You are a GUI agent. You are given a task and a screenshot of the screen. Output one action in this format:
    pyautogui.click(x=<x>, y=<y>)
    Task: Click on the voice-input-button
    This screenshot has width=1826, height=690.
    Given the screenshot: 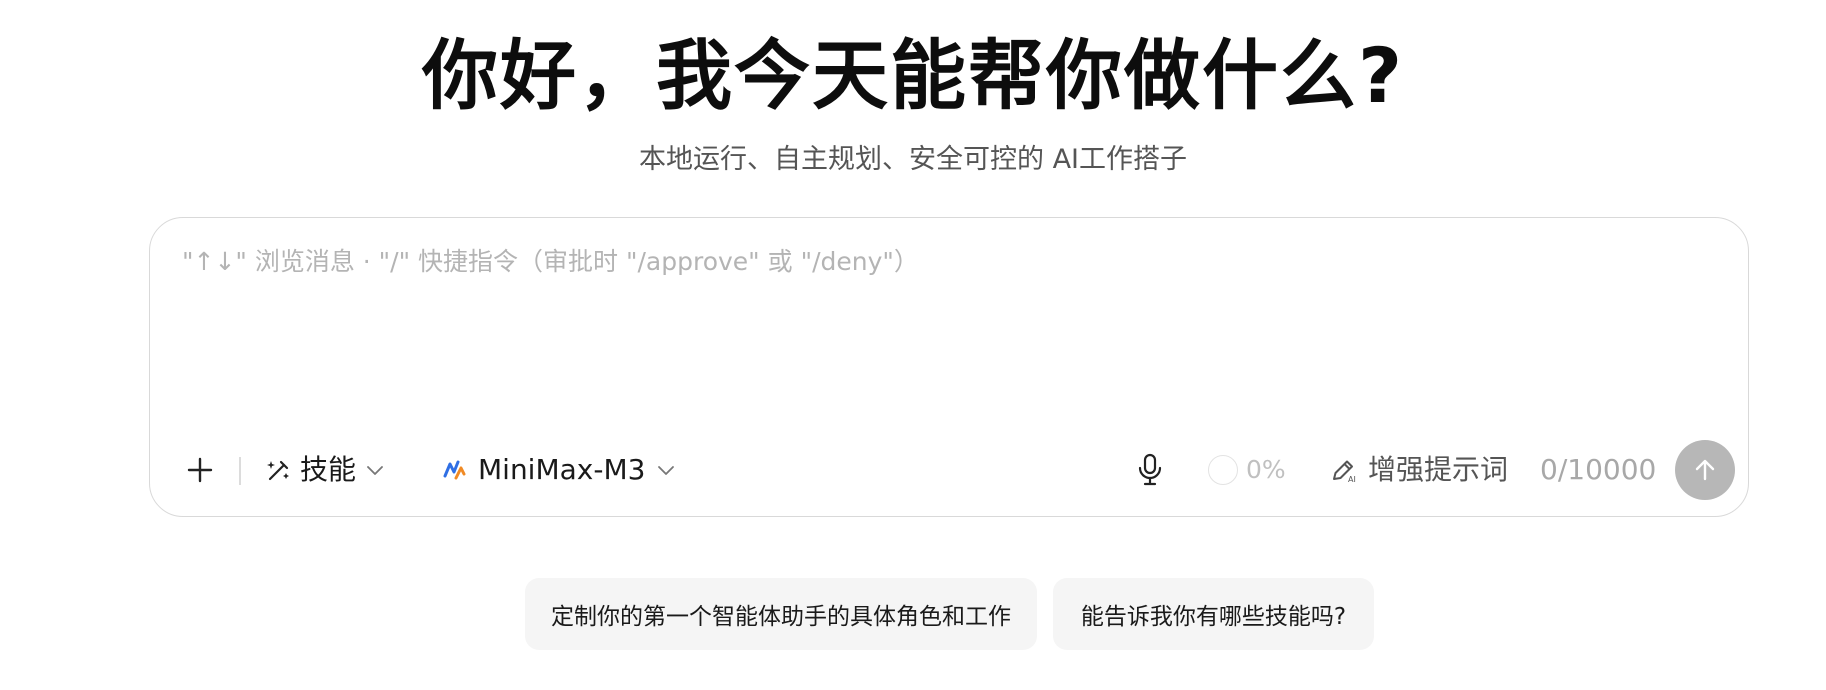 What is the action you would take?
    pyautogui.click(x=1150, y=470)
    